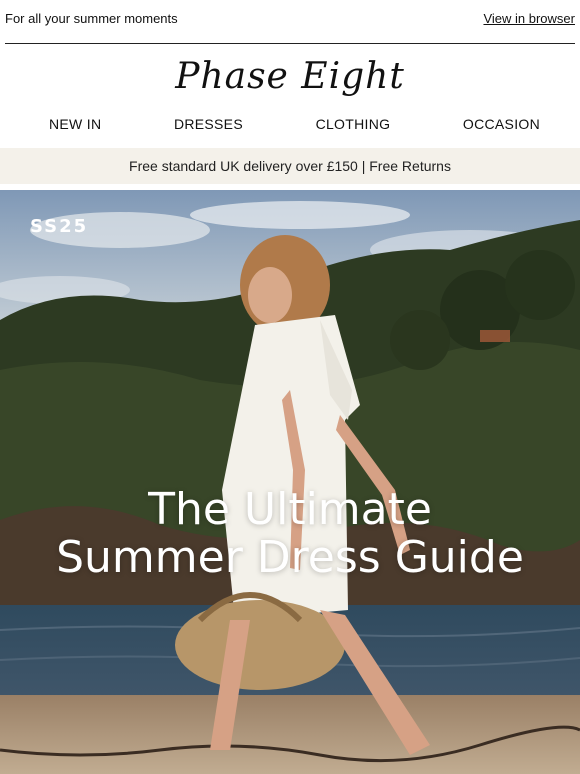 The width and height of the screenshot is (580, 774). What do you see at coordinates (290, 124) in the screenshot?
I see `main-nav: NEW IN DRESSES CLOTHING OCCASION` at bounding box center [290, 124].